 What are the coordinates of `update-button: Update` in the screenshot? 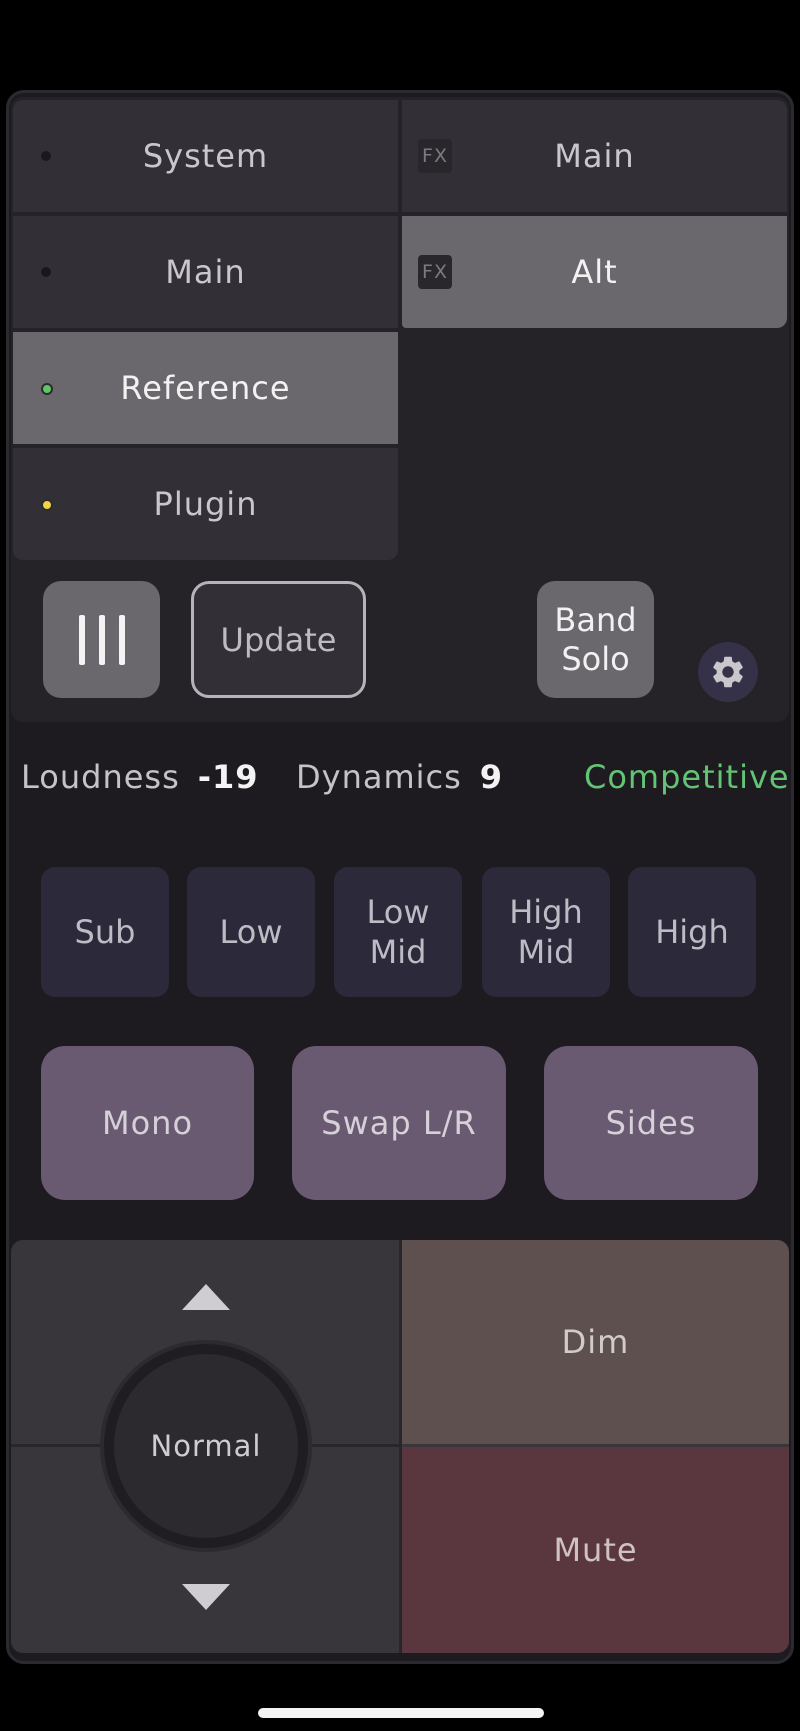 It's located at (278, 639).